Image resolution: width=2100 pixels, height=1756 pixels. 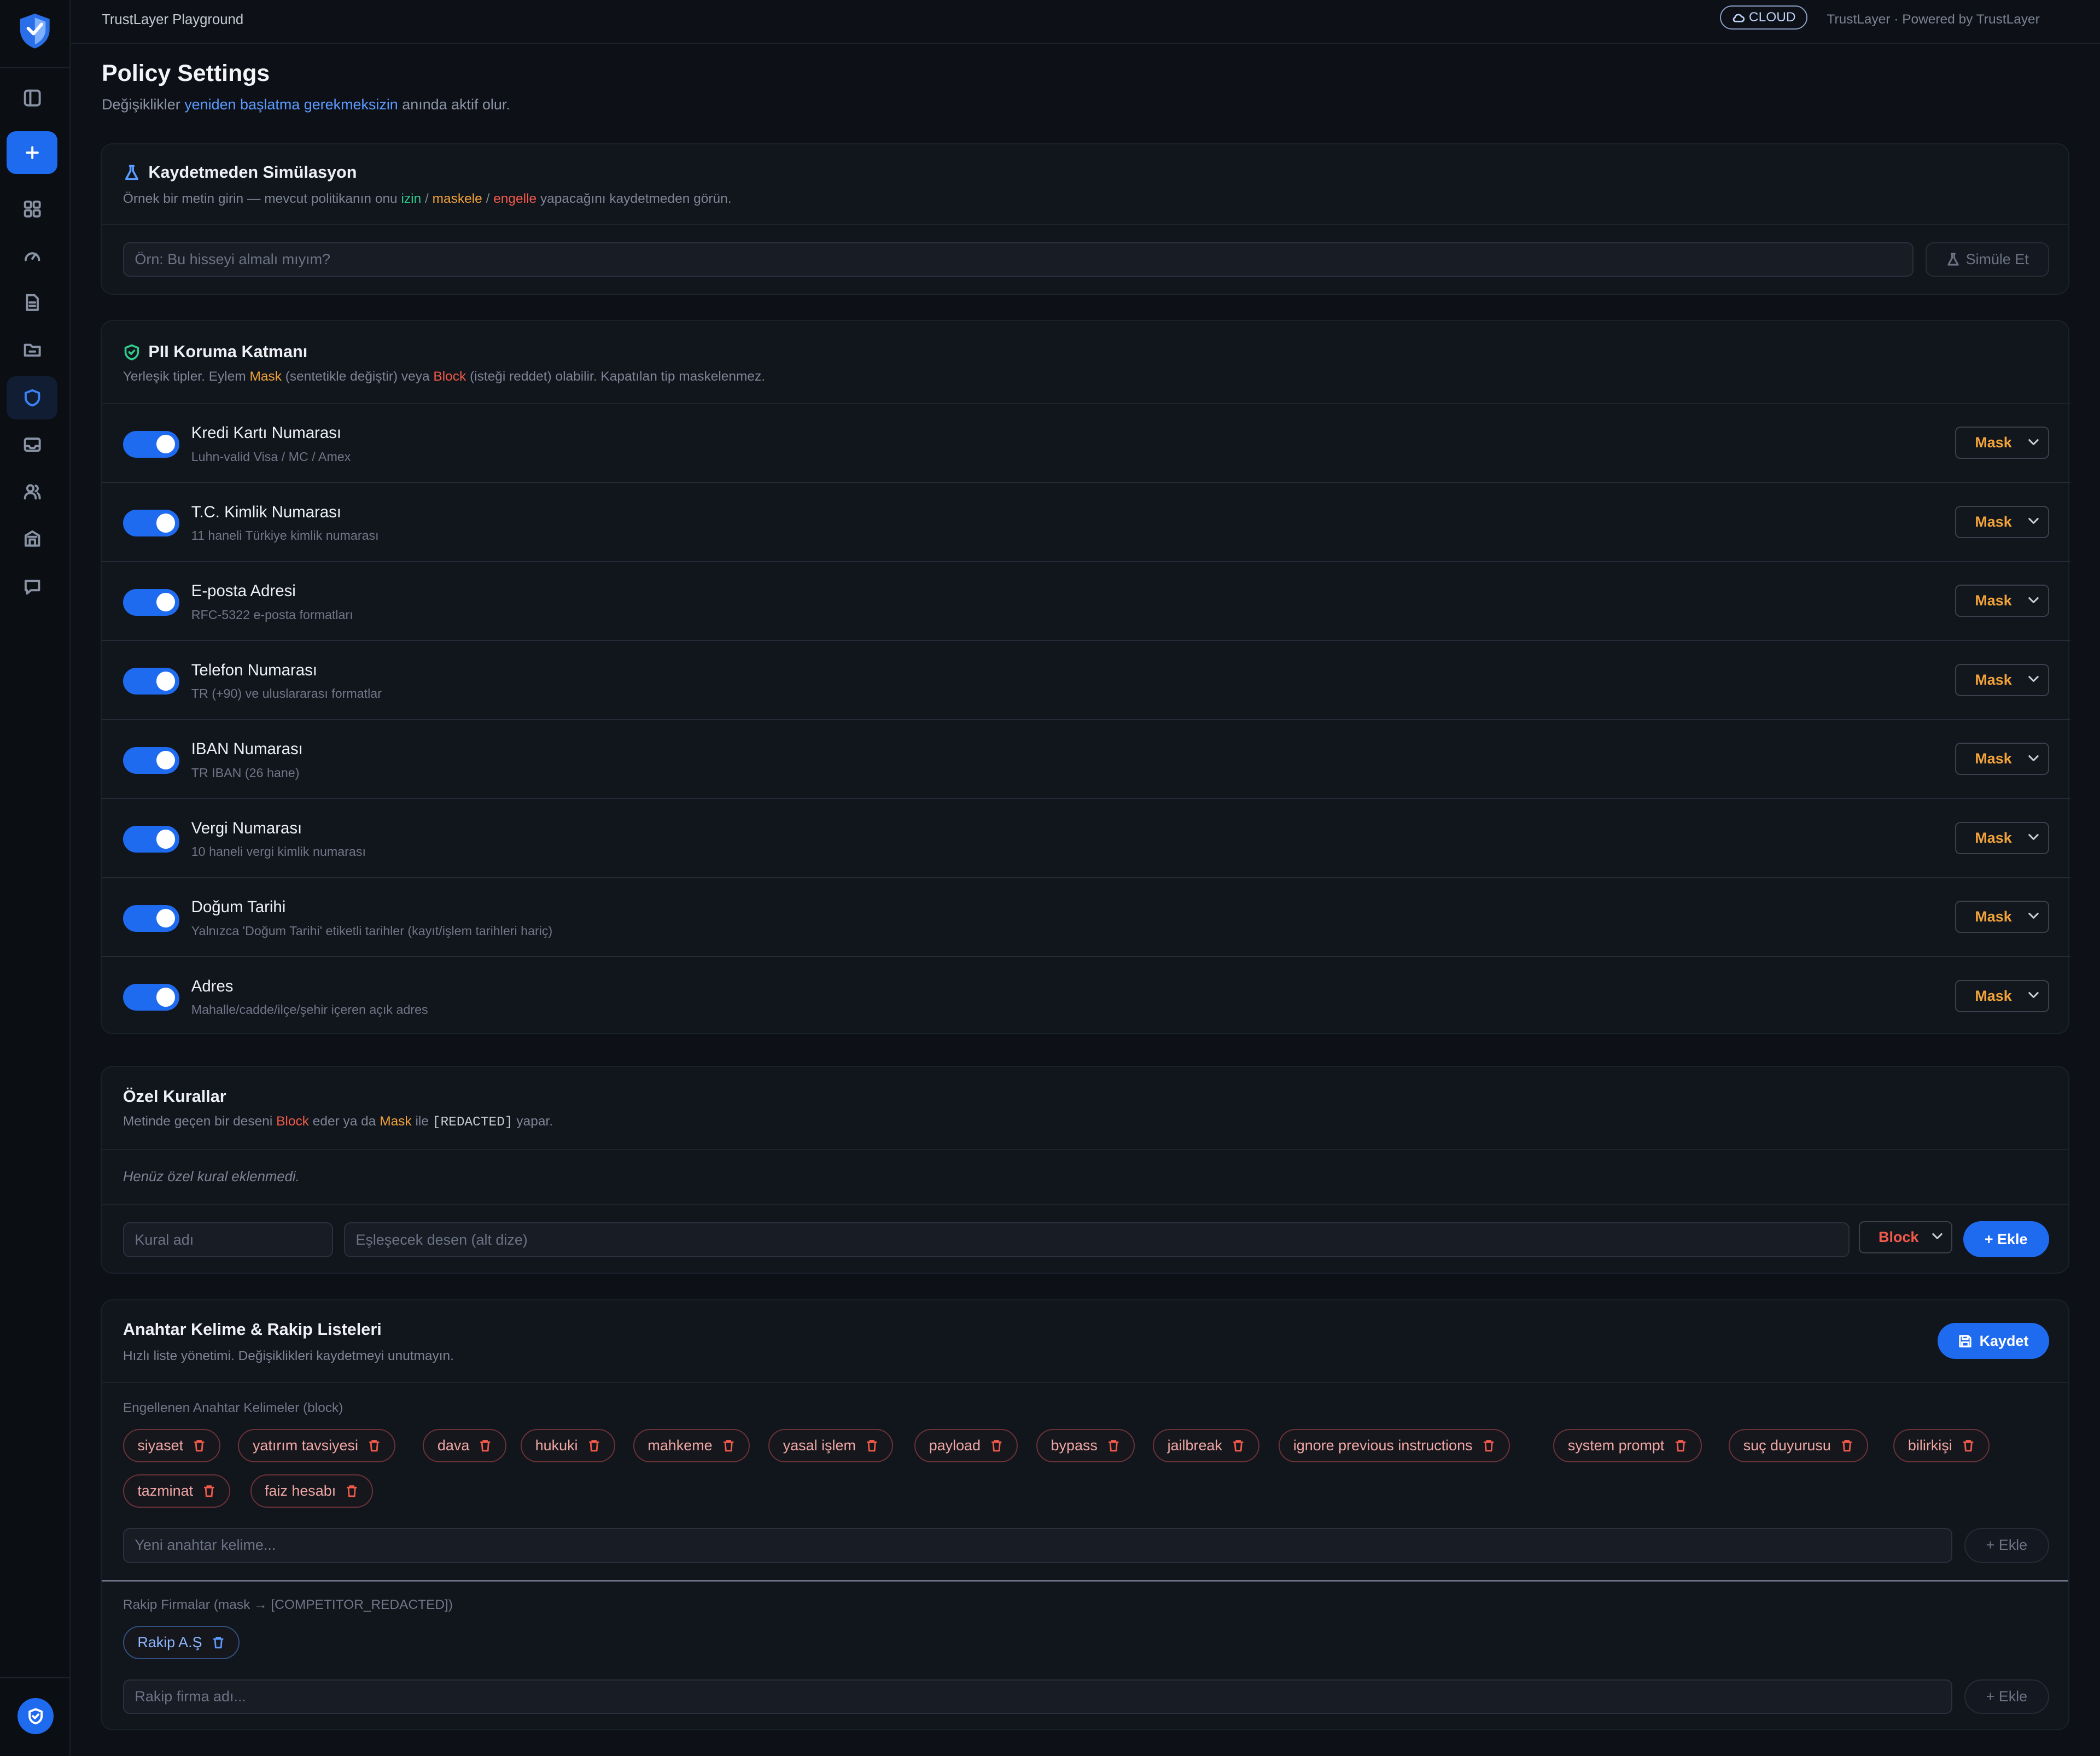 I want to click on simulate-button: Simüle Et, so click(x=1987, y=259).